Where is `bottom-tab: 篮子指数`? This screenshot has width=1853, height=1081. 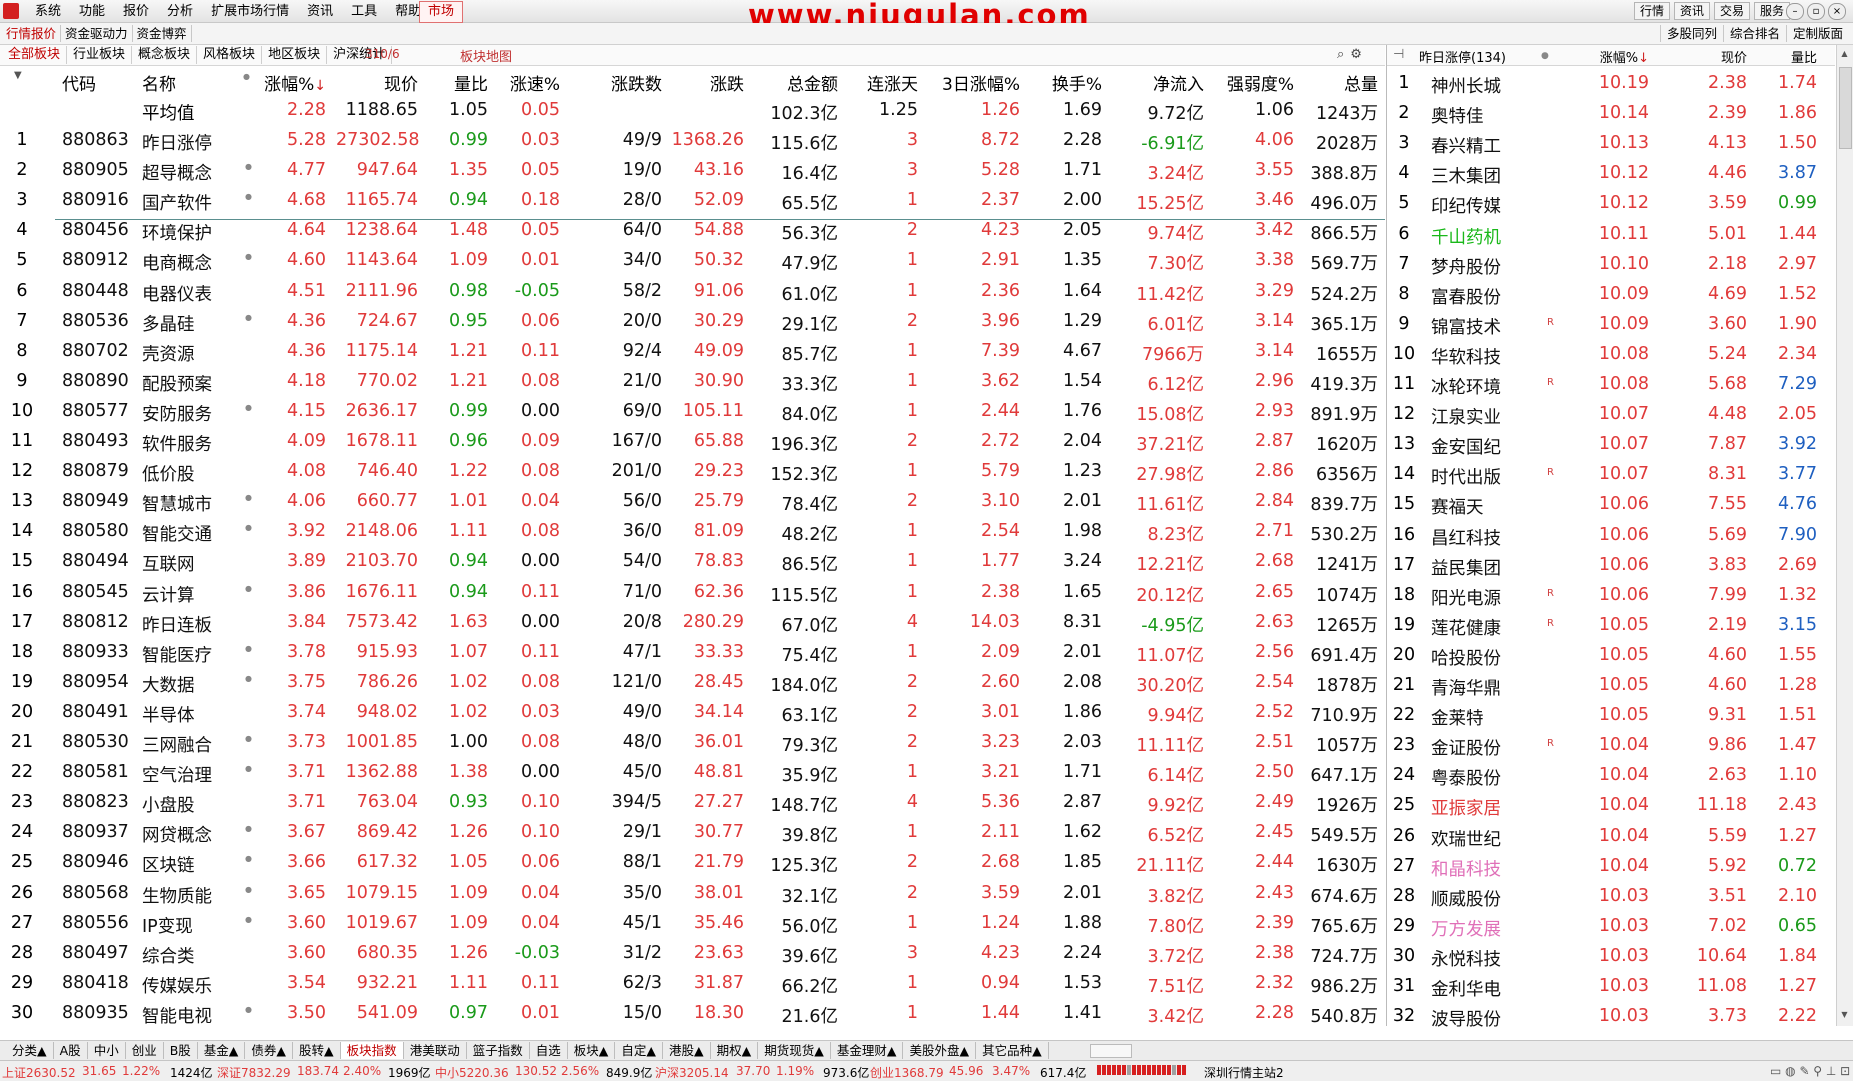
bottom-tab: 篮子指数 is located at coordinates (498, 1050).